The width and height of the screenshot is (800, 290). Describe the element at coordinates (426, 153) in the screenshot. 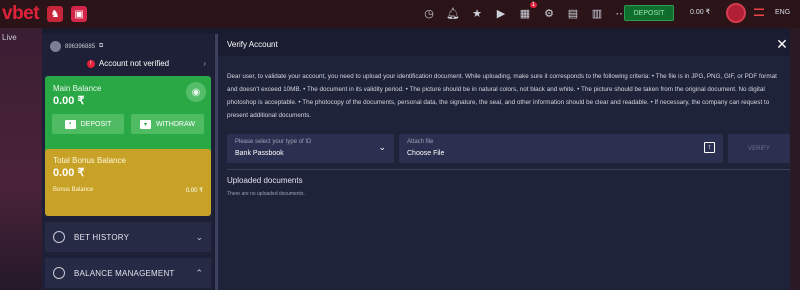

I see `attach-file-value: Choose File` at that location.